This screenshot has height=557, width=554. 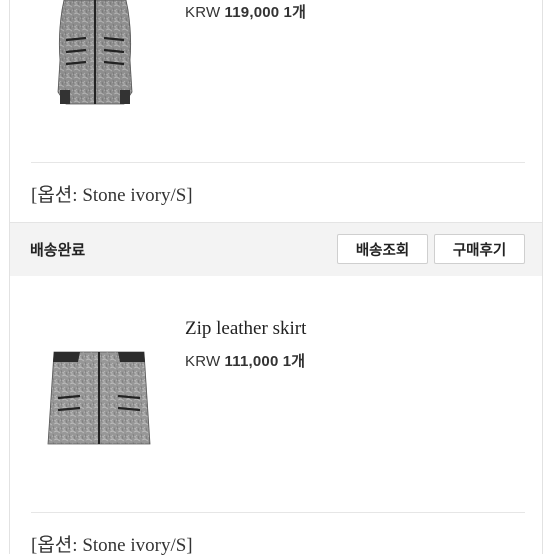 What do you see at coordinates (245, 329) in the screenshot?
I see `order-2-product-name: Zip leather skirt` at bounding box center [245, 329].